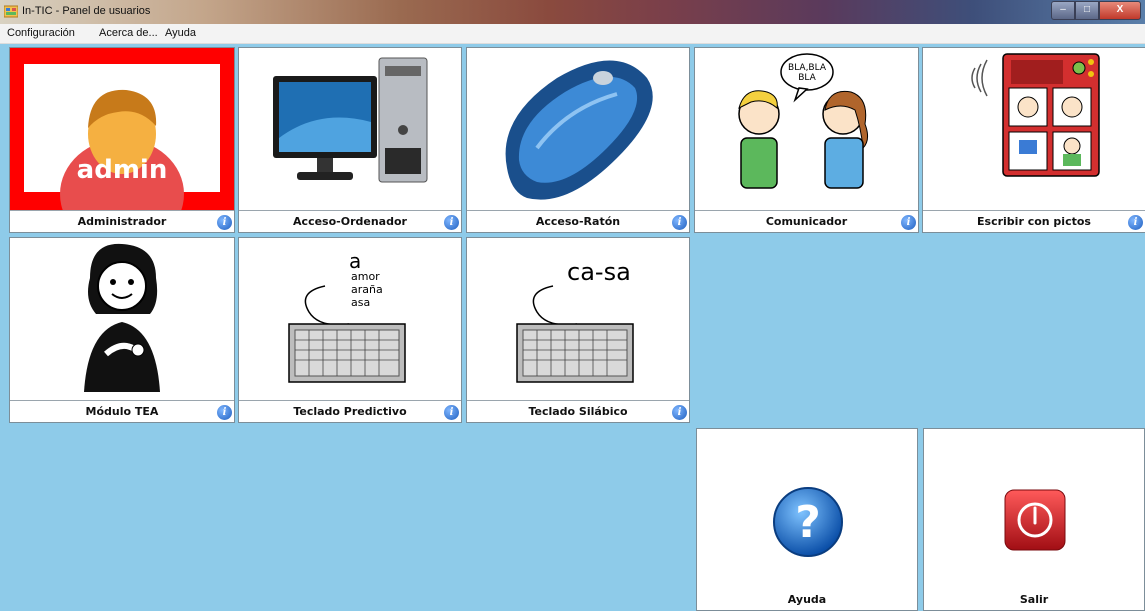  What do you see at coordinates (86, 11) in the screenshot?
I see `window-title: In-TIC - Panel de usuarios` at bounding box center [86, 11].